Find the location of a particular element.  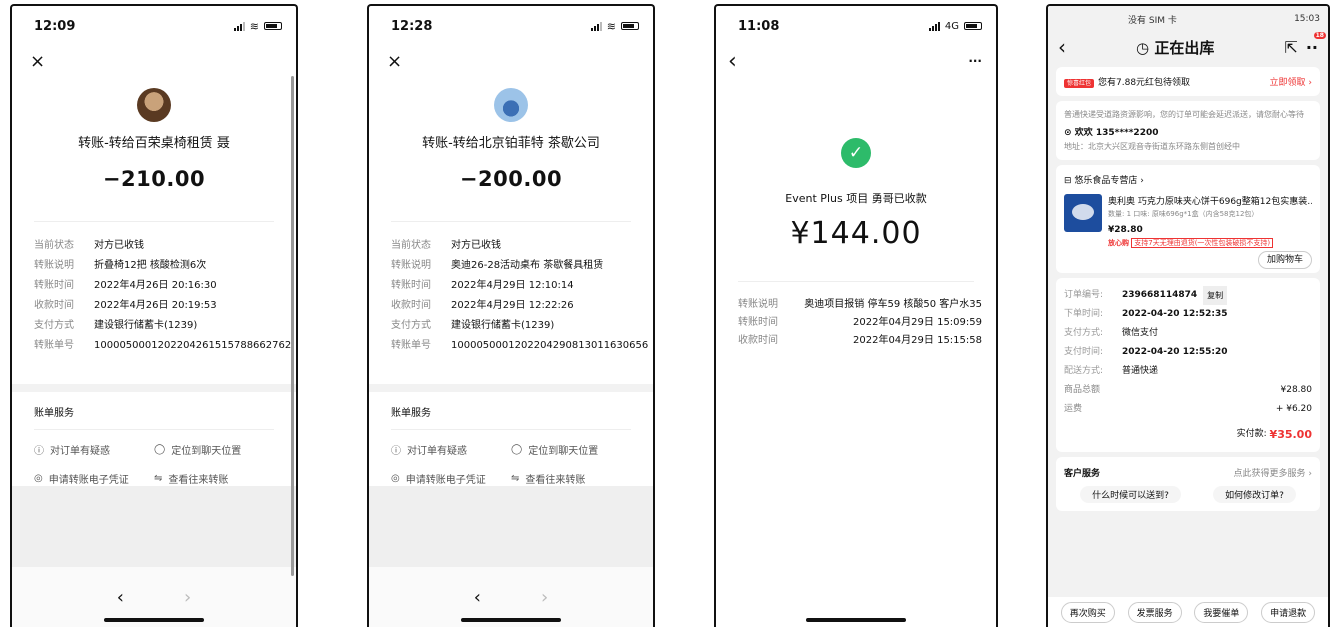

shipping-row: 运费 + ¥6.20 is located at coordinates (1188, 409).